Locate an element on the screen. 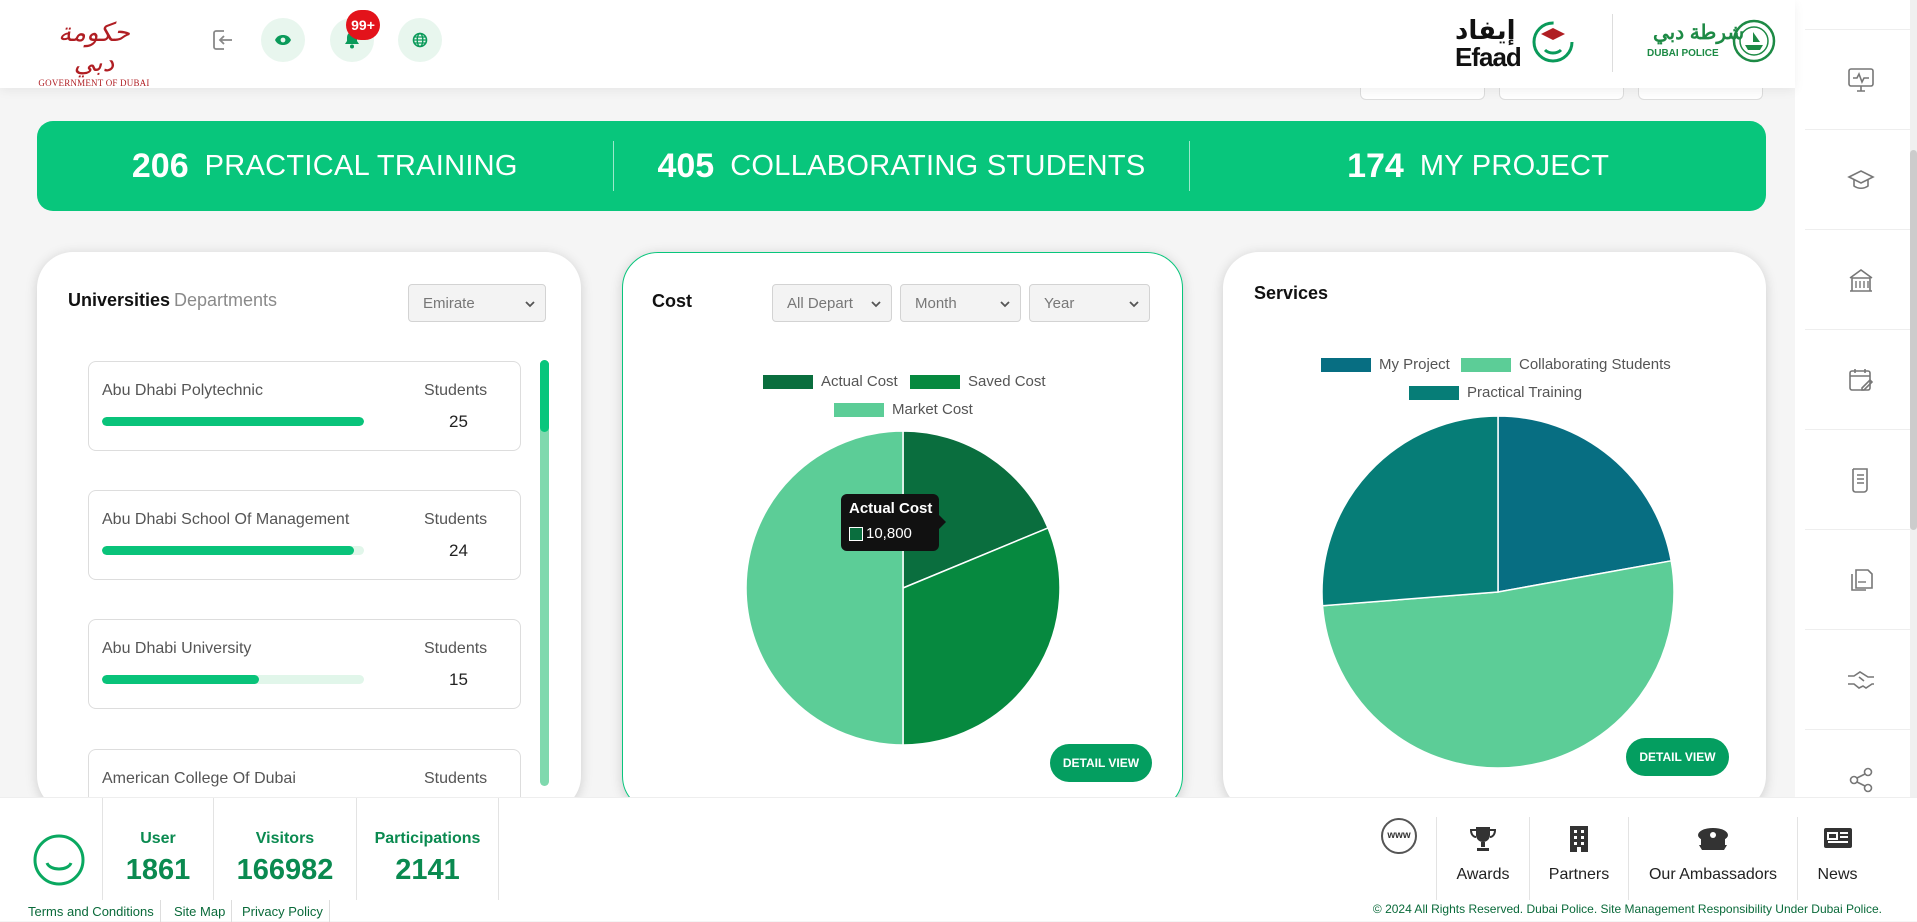 The width and height of the screenshot is (1917, 922). pie-slice-market-cost is located at coordinates (824, 588).